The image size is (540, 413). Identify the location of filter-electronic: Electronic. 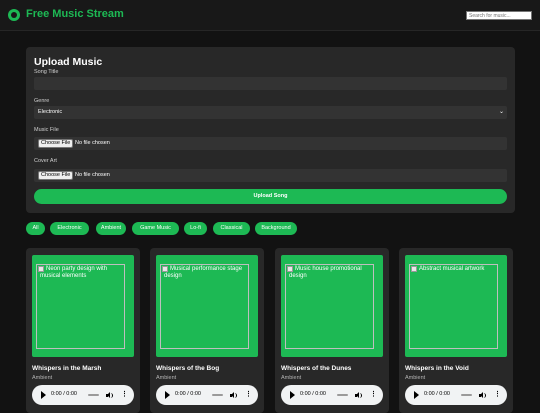
(69, 228).